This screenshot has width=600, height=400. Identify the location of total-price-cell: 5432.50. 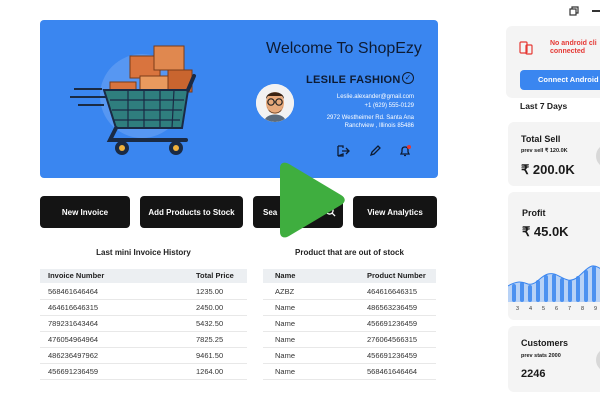
(210, 323).